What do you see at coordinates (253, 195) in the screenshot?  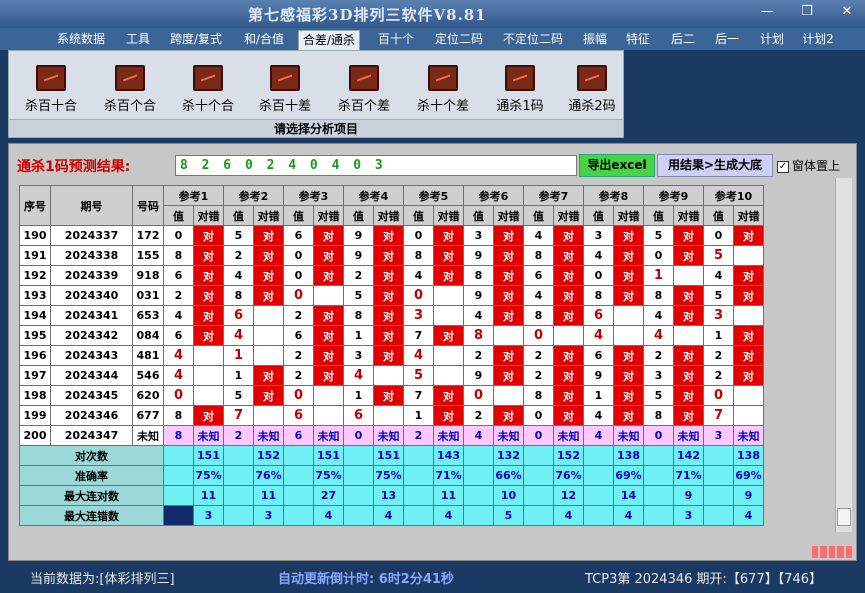 I see `col-header-ref: 参考2` at bounding box center [253, 195].